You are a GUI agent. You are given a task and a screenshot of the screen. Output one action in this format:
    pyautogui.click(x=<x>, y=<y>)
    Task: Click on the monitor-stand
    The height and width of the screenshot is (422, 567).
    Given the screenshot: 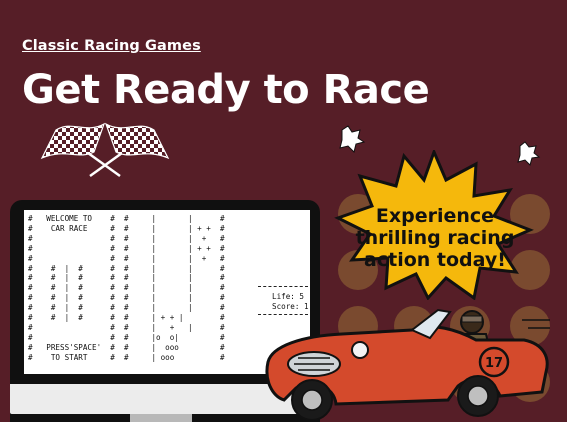 What is the action you would take?
    pyautogui.click(x=161, y=418)
    